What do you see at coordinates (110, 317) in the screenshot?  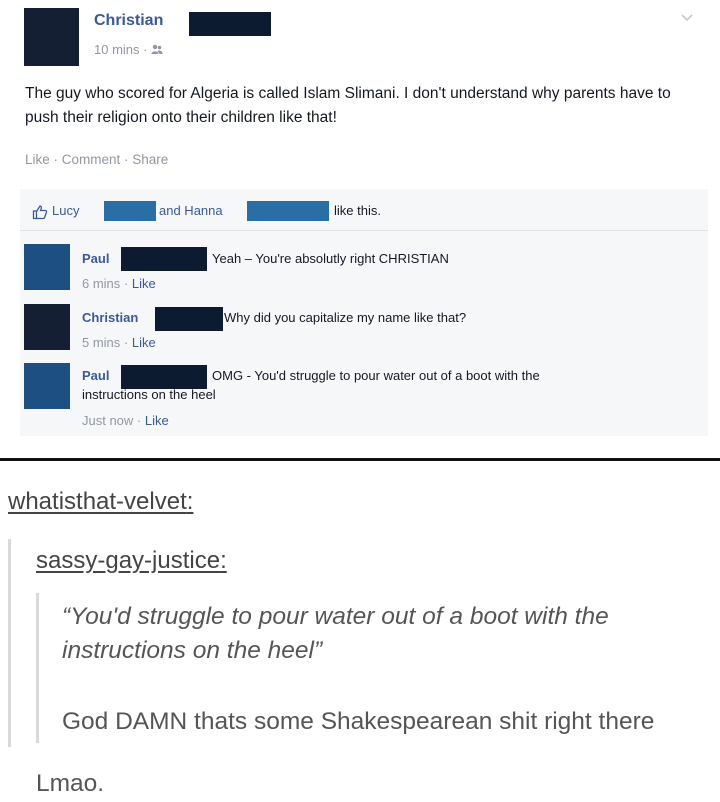 I see `commenter-name: Christian` at bounding box center [110, 317].